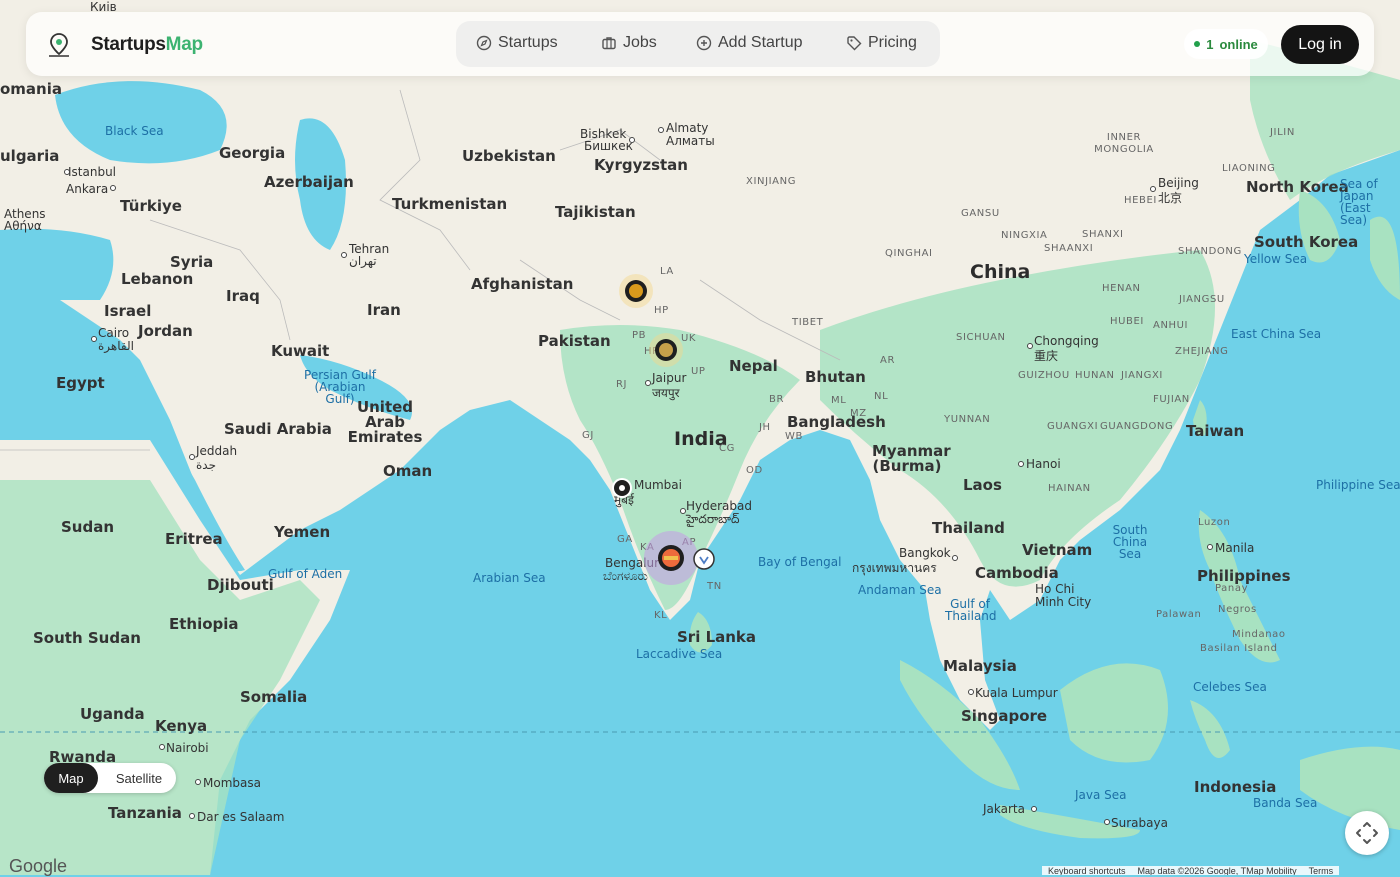  Describe the element at coordinates (881, 396) in the screenshot. I see `region-label: NL` at that location.